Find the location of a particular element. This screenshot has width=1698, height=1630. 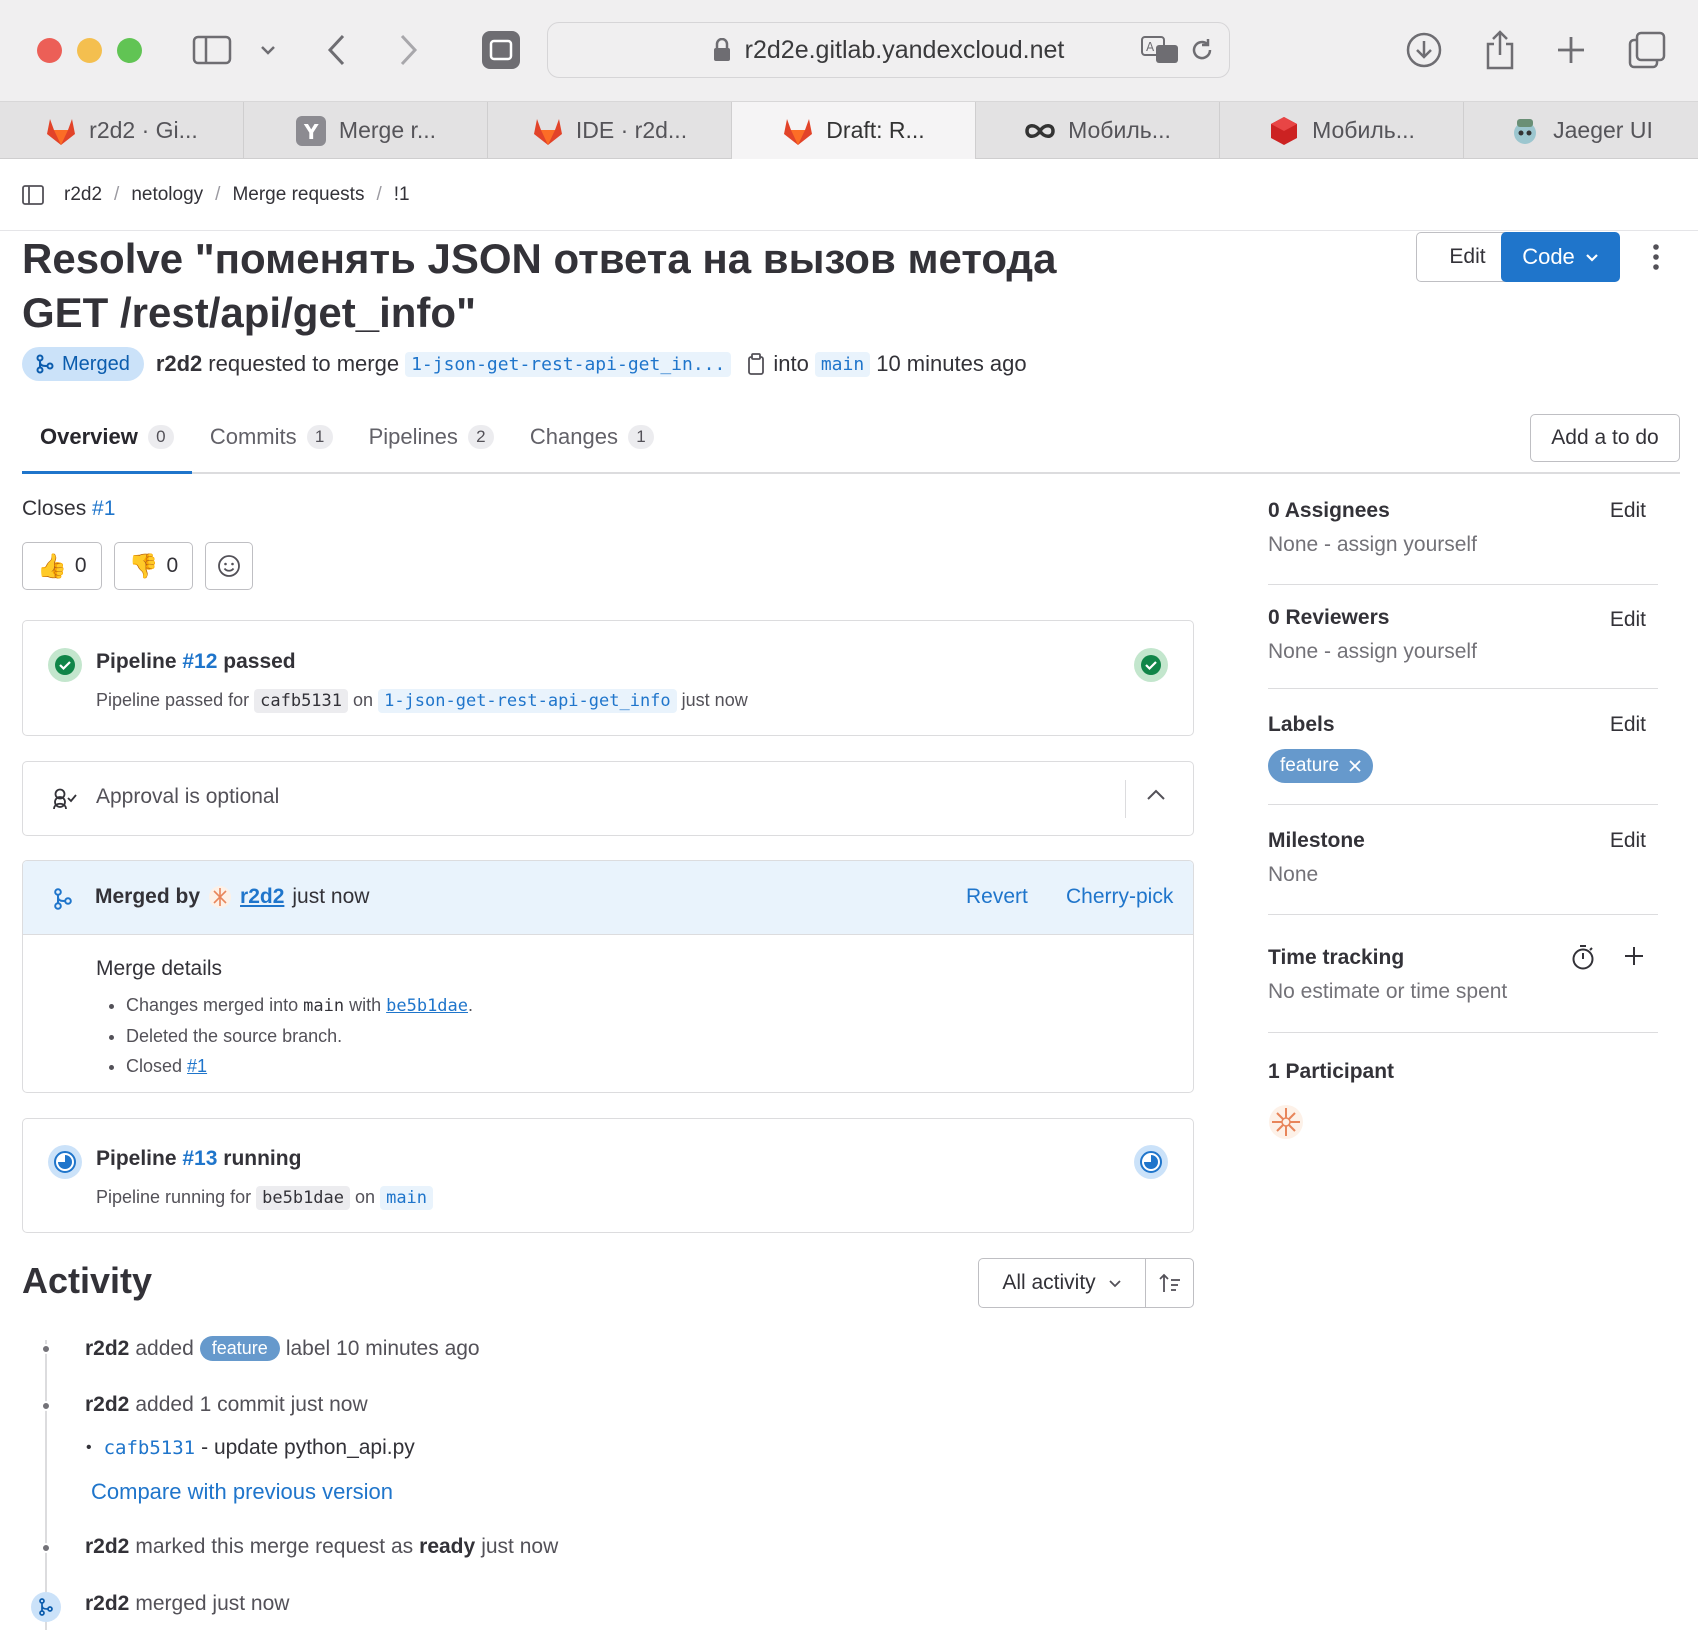

closed-issue-link: #1 is located at coordinates (197, 1066).